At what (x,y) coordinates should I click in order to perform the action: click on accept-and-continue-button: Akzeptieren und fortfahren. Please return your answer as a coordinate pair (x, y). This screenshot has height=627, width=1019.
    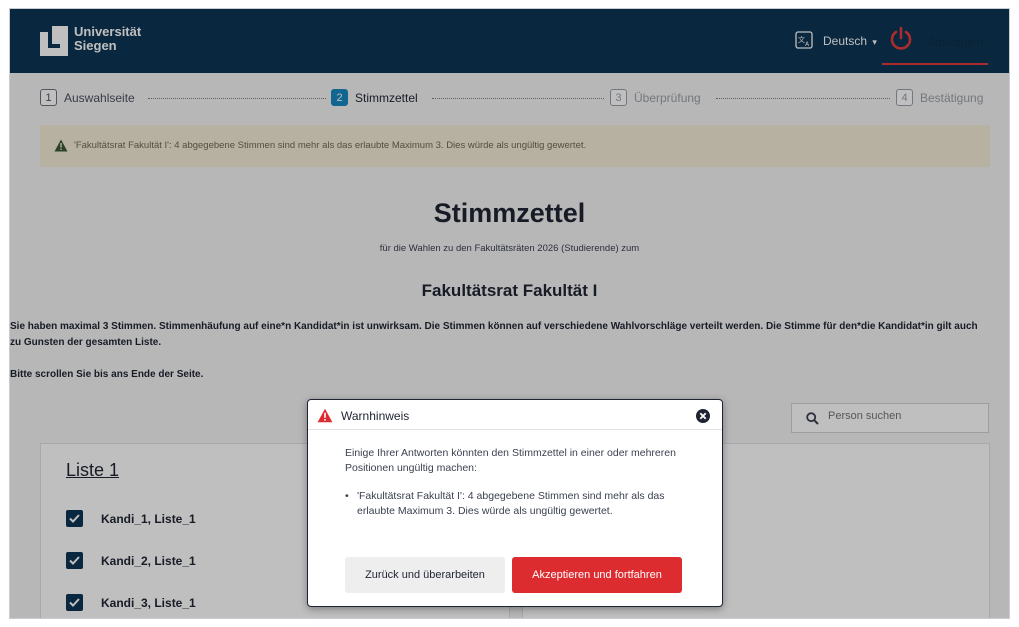
    Looking at the image, I should click on (597, 575).